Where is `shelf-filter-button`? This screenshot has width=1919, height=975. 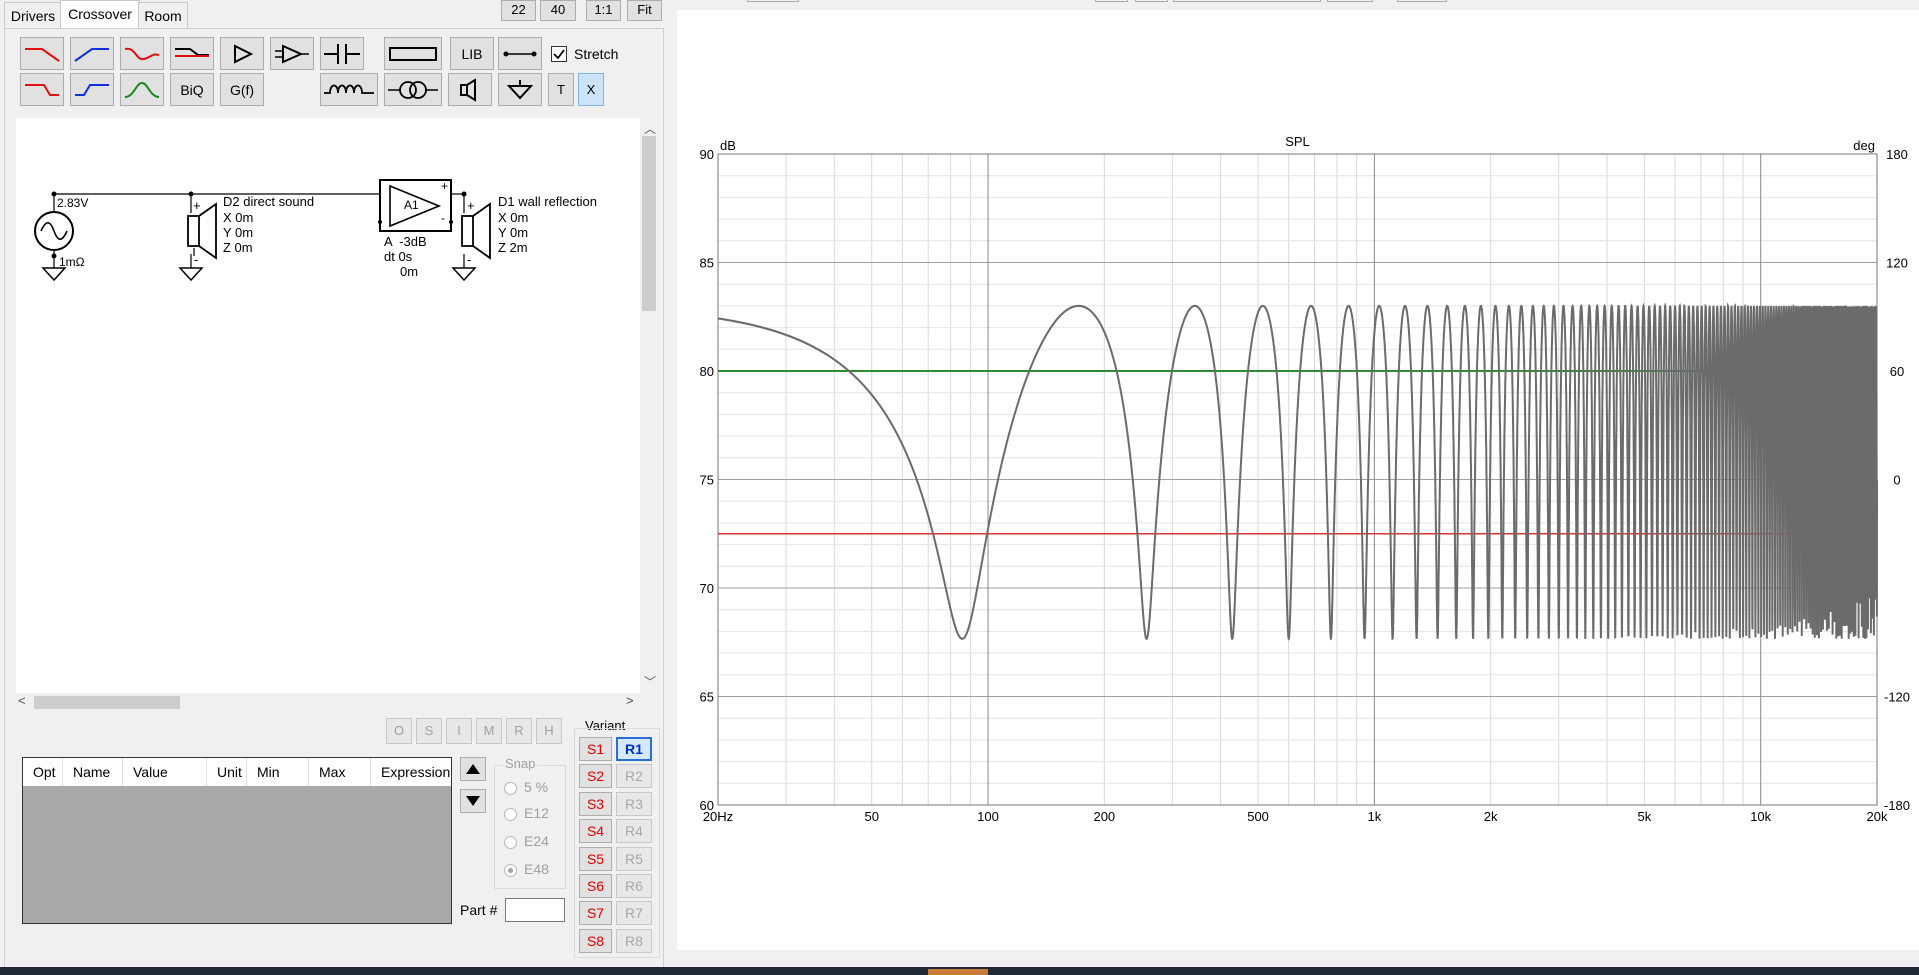
shelf-filter-button is located at coordinates (192, 53).